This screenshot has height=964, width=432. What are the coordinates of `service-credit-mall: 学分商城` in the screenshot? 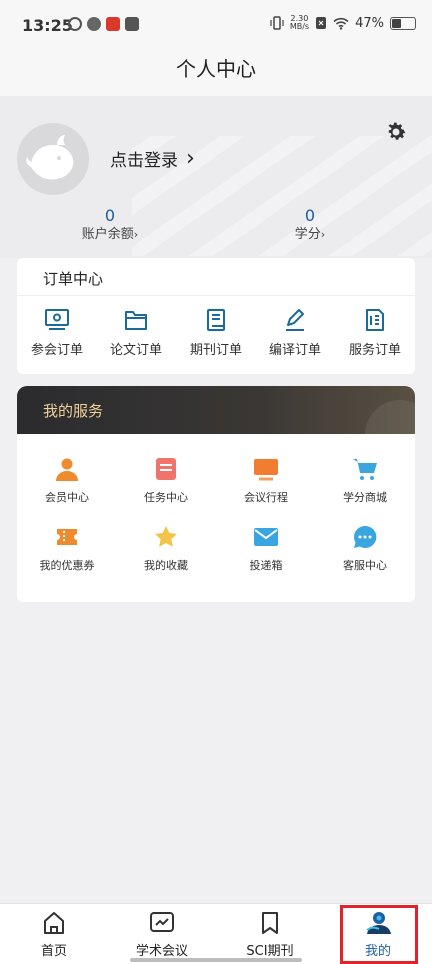 It's located at (365, 480).